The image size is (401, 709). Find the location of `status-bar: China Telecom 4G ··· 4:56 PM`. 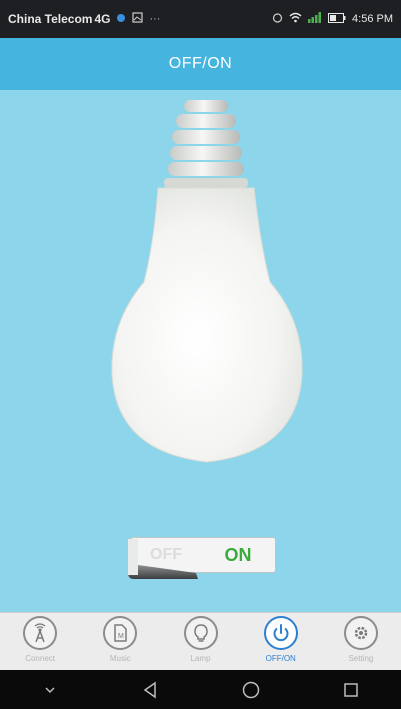

status-bar: China Telecom 4G ··· 4:56 PM is located at coordinates (200, 19).